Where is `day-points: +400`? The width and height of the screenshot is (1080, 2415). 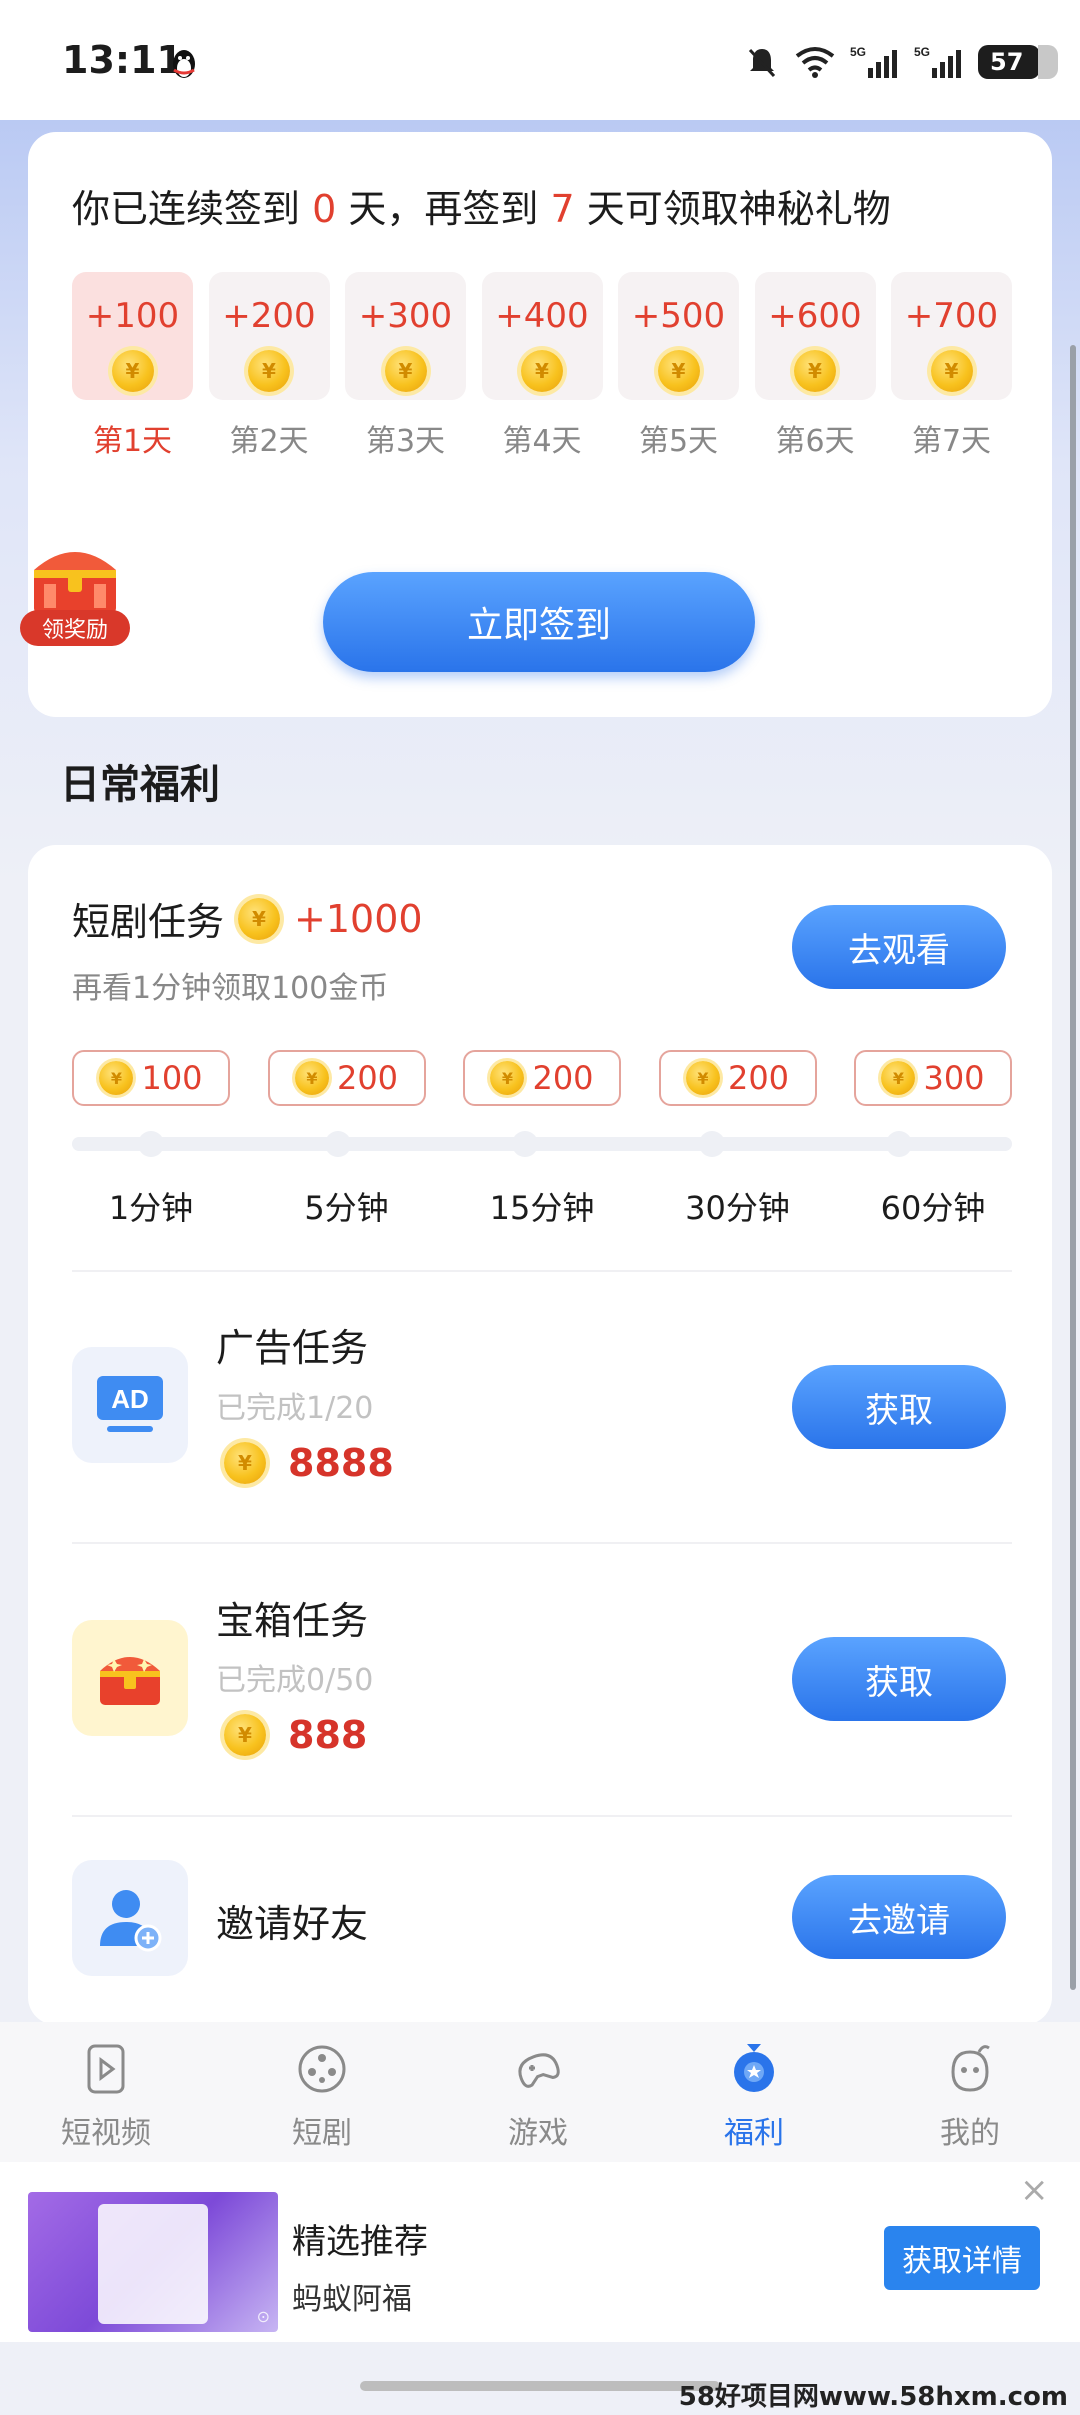 day-points: +400 is located at coordinates (542, 316).